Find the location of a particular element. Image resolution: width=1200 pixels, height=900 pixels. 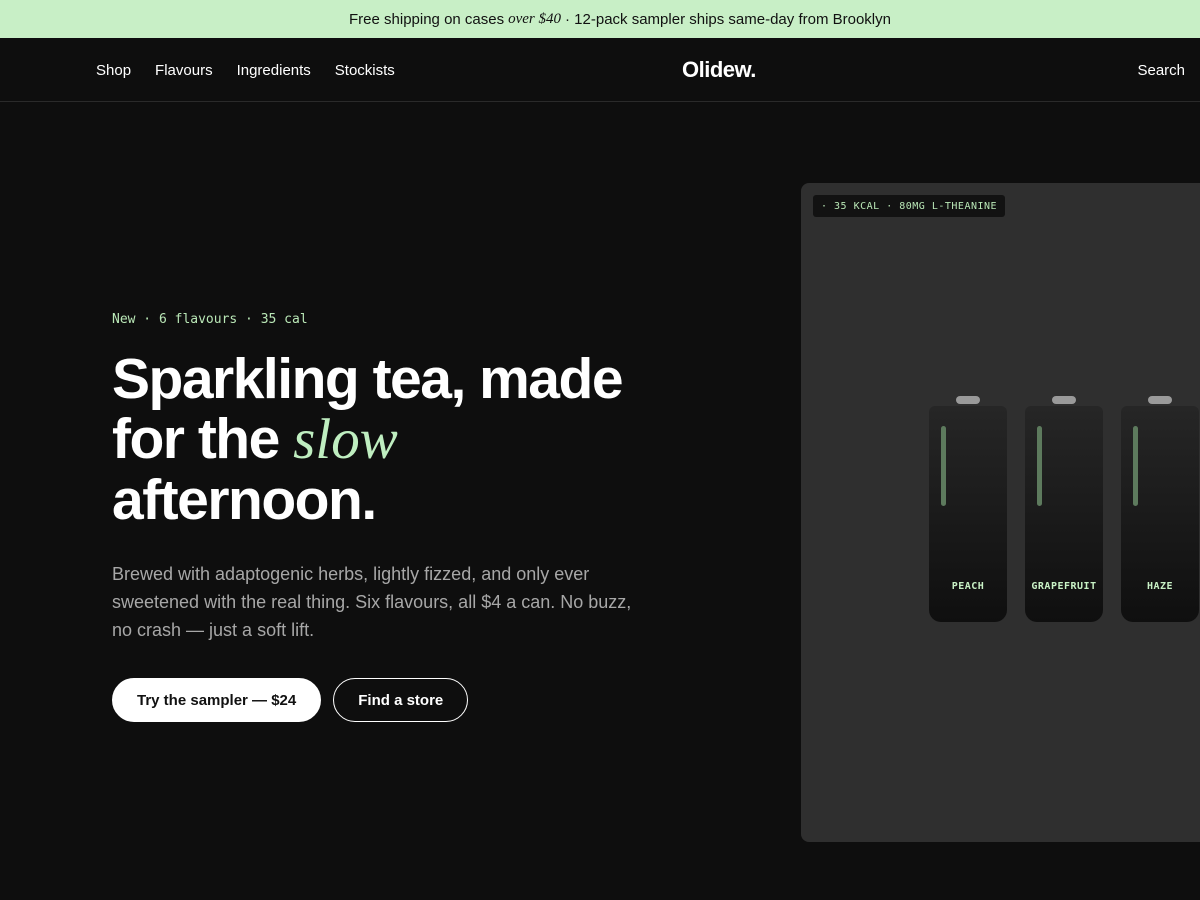

nav-item-stockists: Stockists is located at coordinates (365, 70).